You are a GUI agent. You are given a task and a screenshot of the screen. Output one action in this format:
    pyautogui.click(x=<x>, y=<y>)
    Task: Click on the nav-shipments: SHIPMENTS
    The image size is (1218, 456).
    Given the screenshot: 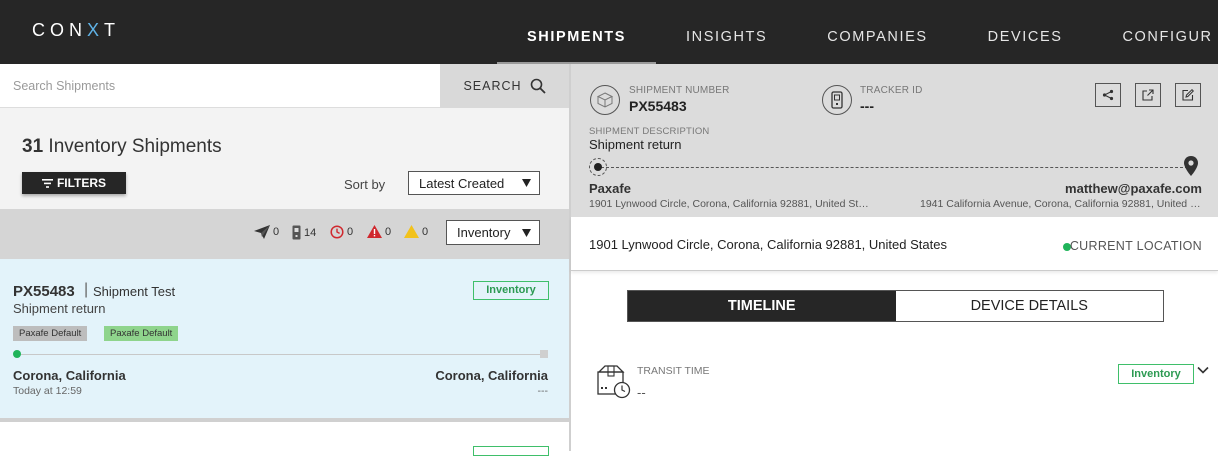 What is the action you would take?
    pyautogui.click(x=576, y=32)
    